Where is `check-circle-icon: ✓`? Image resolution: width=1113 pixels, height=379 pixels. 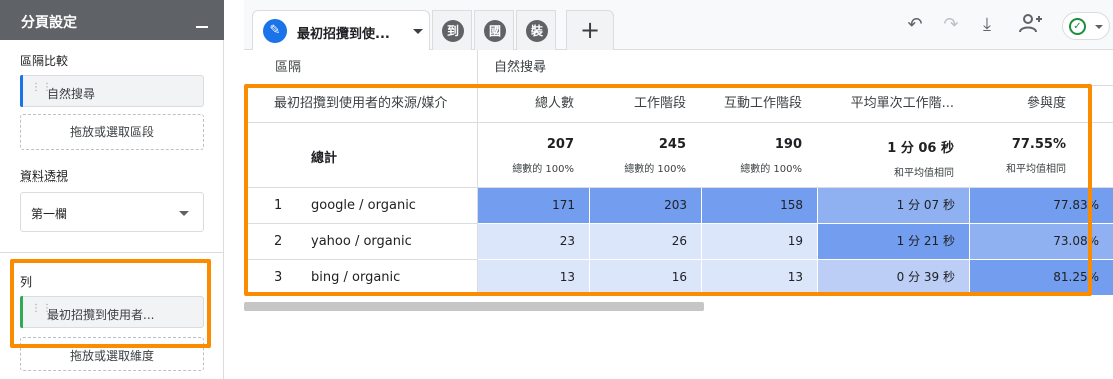
check-circle-icon: ✓ is located at coordinates (1077, 26).